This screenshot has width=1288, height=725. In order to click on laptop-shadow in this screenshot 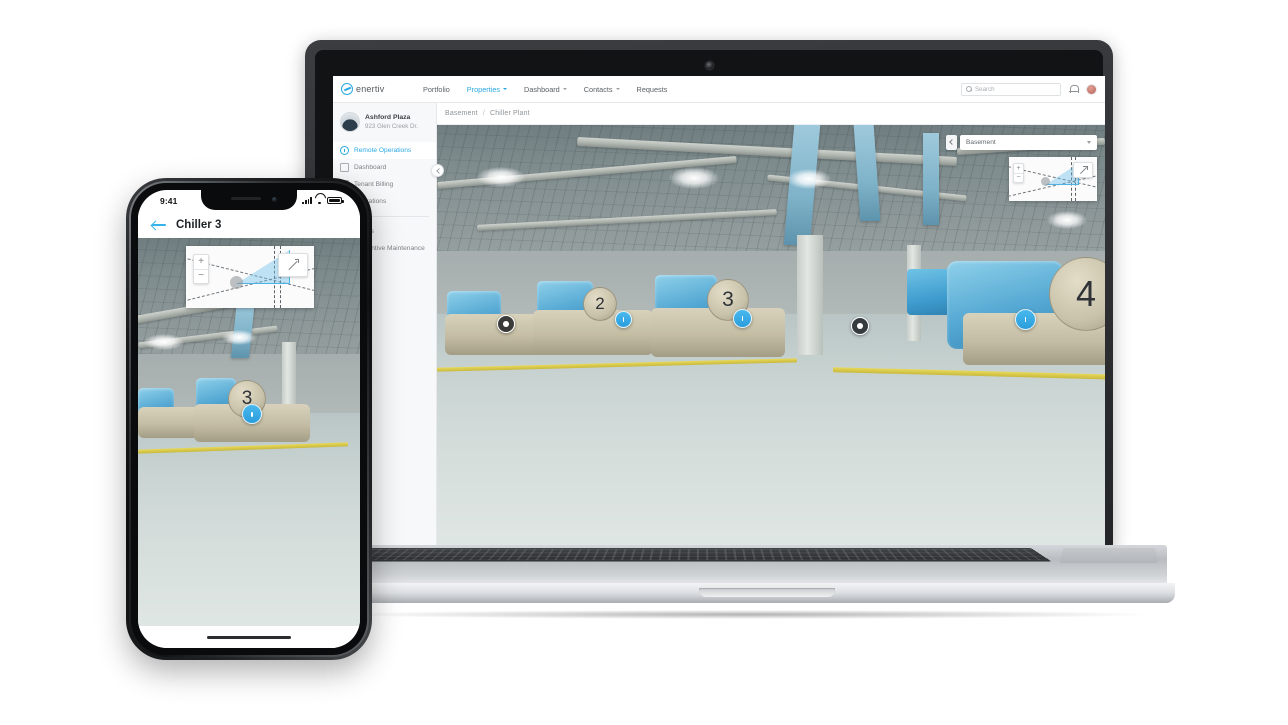, I will do `click(745, 614)`.